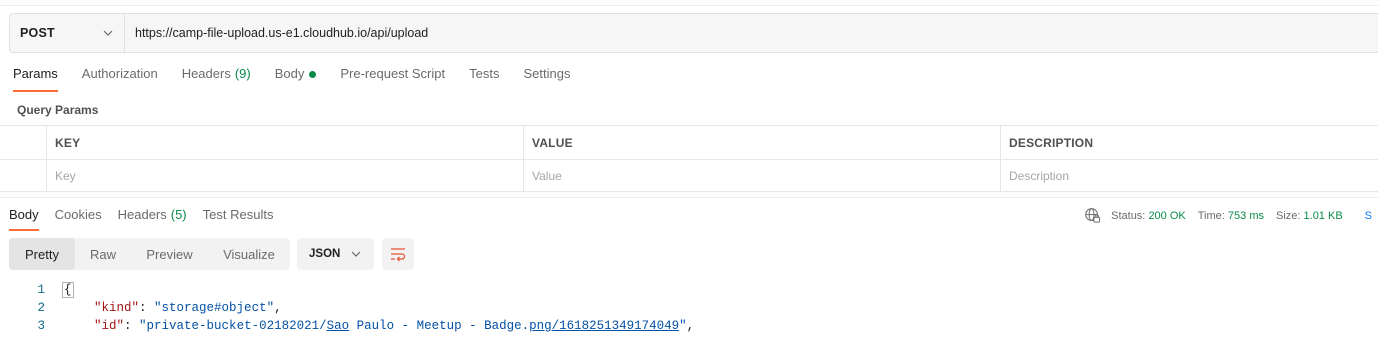 This screenshot has width=1378, height=338. What do you see at coordinates (761, 142) in the screenshot?
I see `value-column-header: VALUE` at bounding box center [761, 142].